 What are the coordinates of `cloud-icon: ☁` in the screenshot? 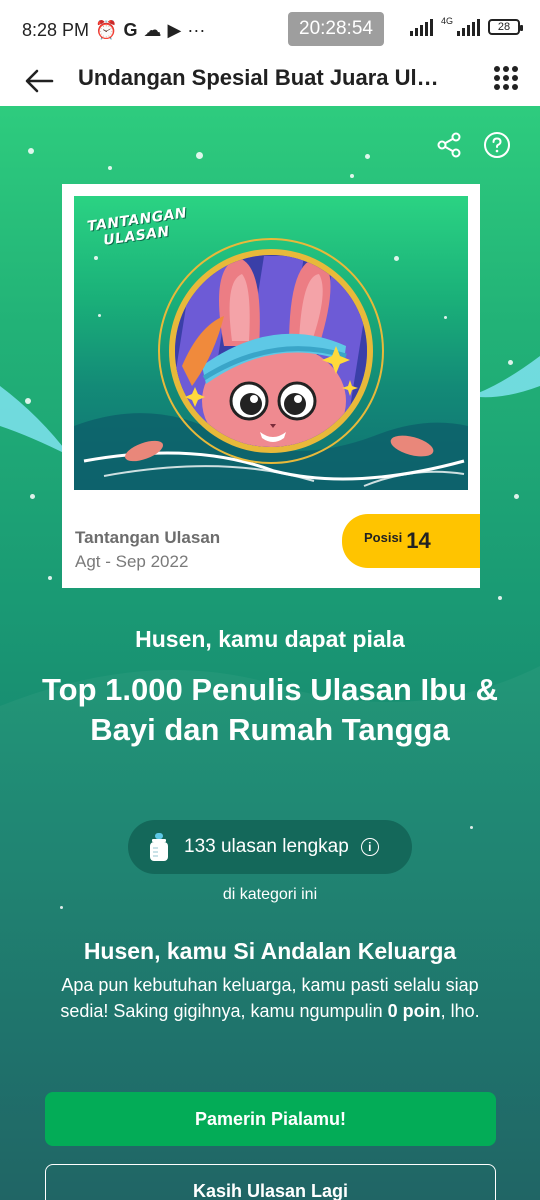 It's located at (152, 29).